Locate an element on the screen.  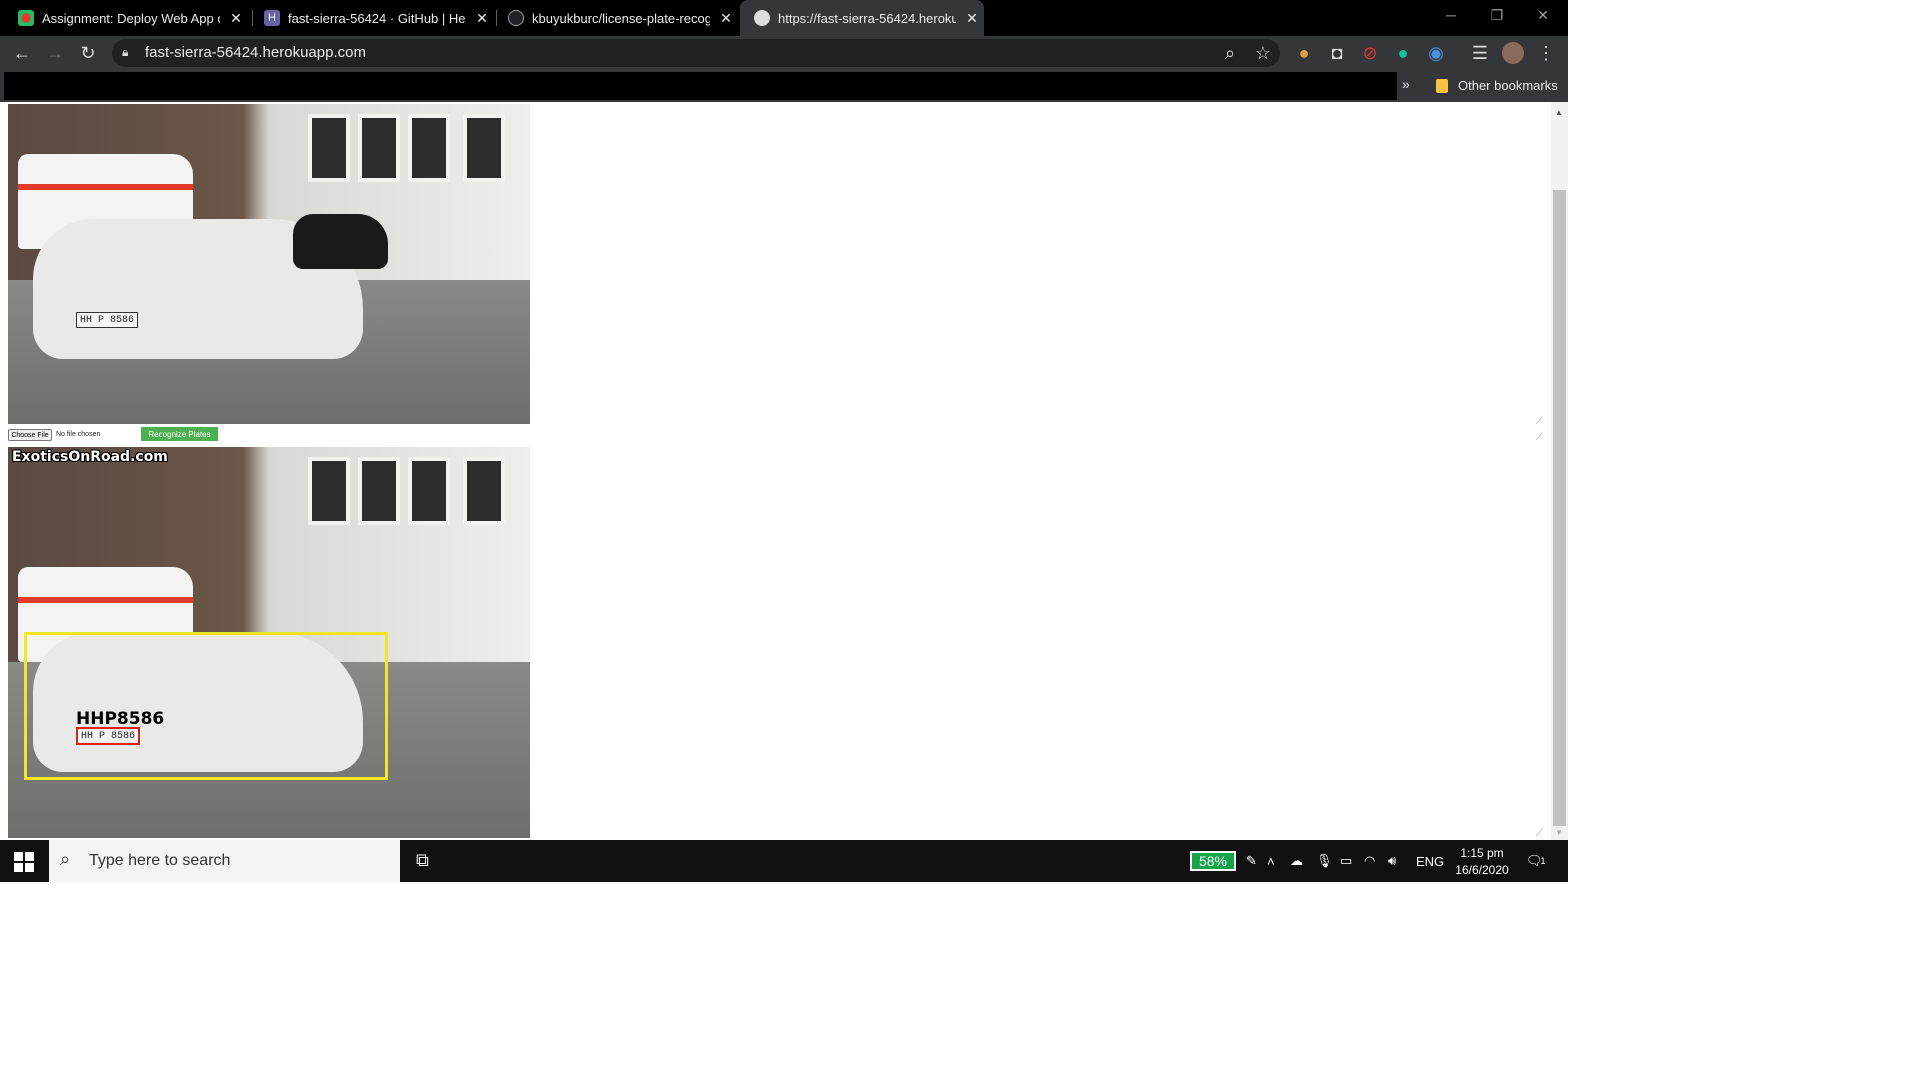
tab-title: kbuyukburc/license-plate-recogn is located at coordinates (621, 18).